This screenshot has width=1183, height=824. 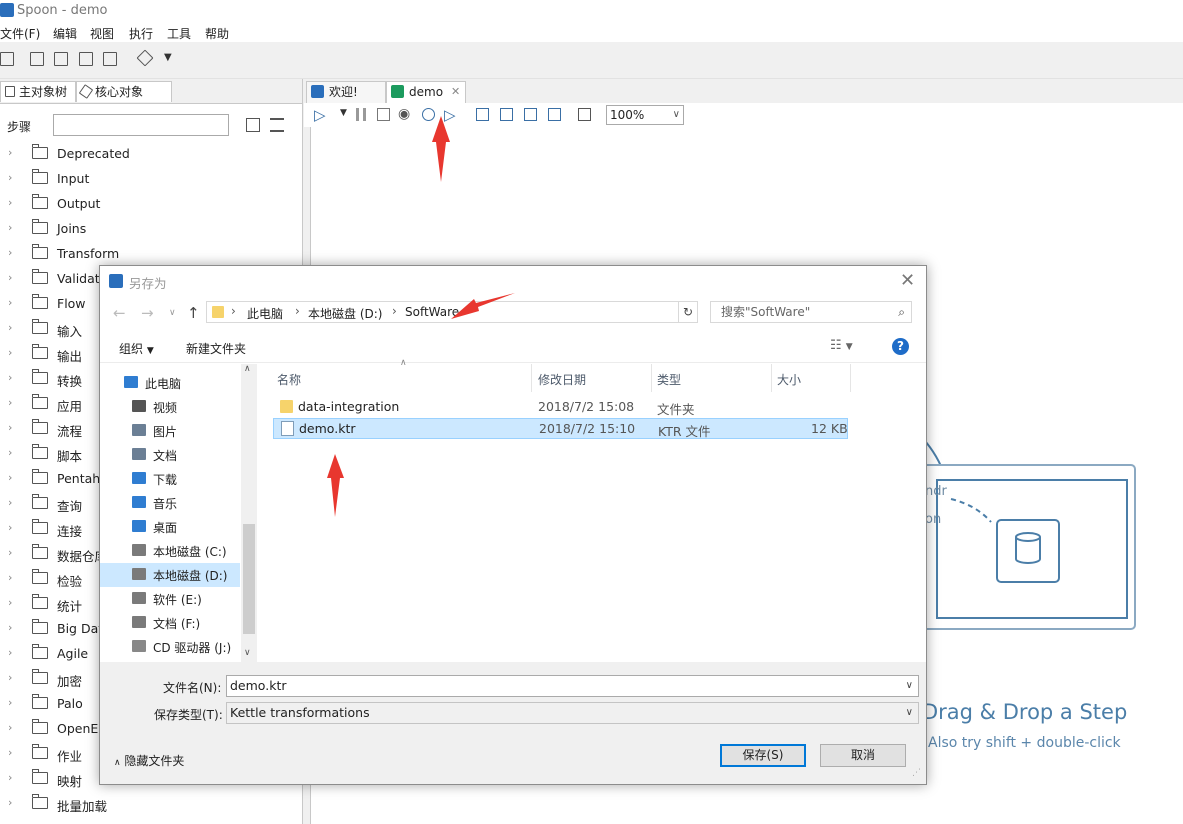 I want to click on red-arrow-to-demo-file, so click(x=335, y=485).